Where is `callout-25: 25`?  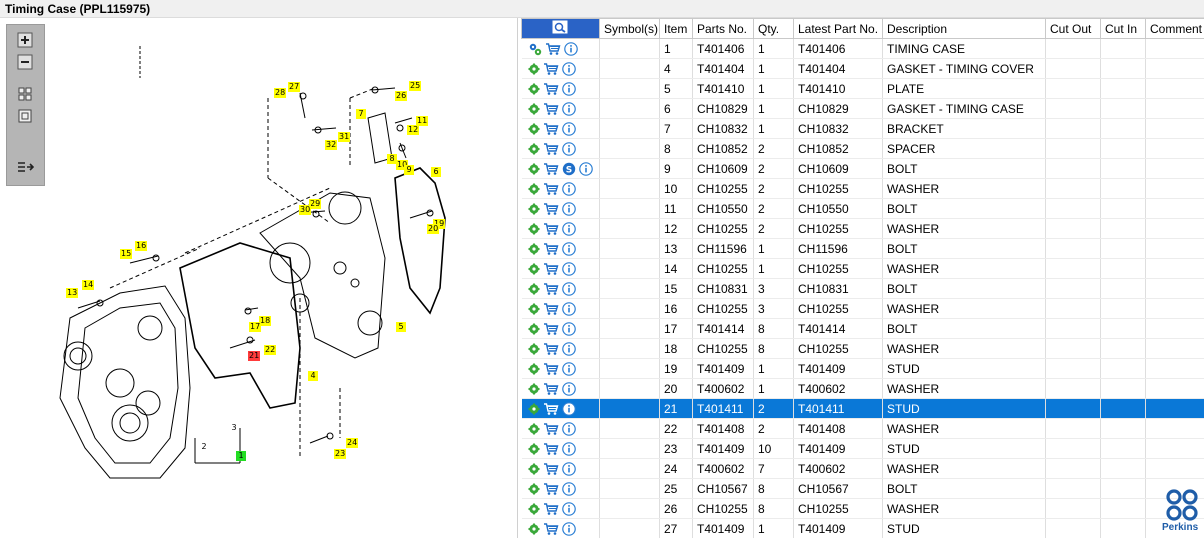
callout-25: 25 is located at coordinates (415, 86).